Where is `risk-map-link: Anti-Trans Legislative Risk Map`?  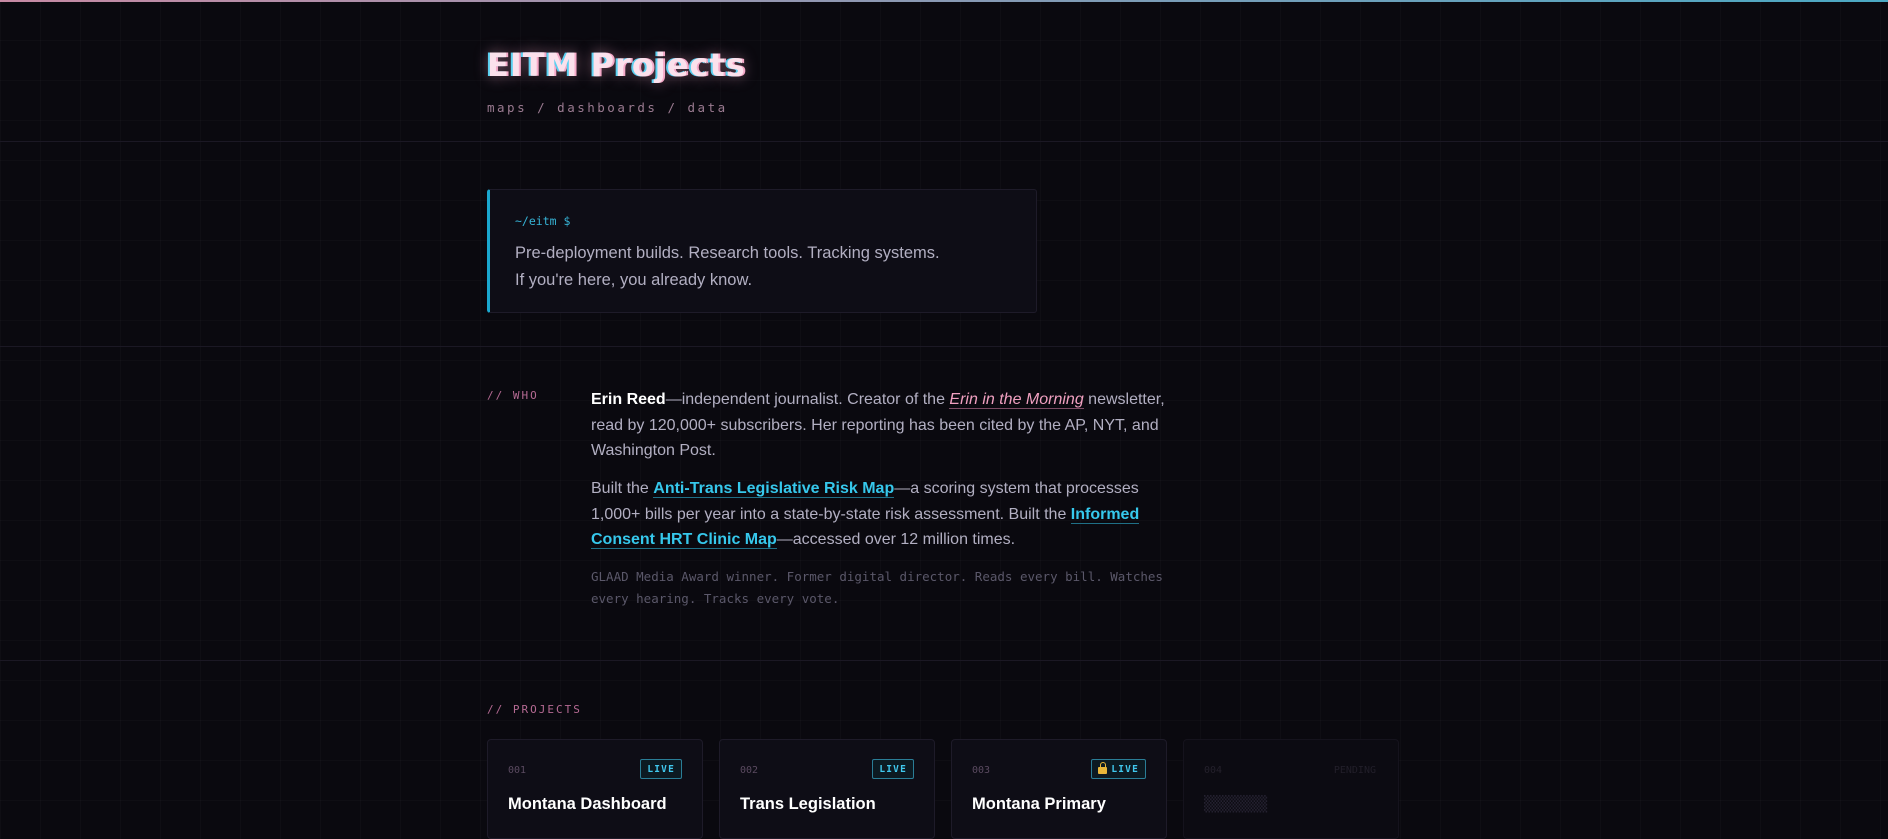 risk-map-link: Anti-Trans Legislative Risk Map is located at coordinates (774, 489).